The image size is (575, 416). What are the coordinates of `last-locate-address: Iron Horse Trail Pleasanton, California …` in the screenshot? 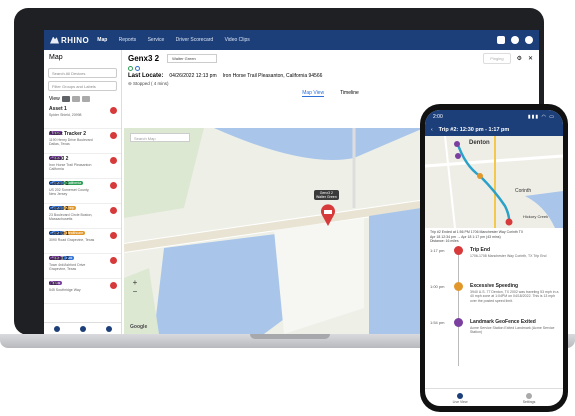 It's located at (272, 76).